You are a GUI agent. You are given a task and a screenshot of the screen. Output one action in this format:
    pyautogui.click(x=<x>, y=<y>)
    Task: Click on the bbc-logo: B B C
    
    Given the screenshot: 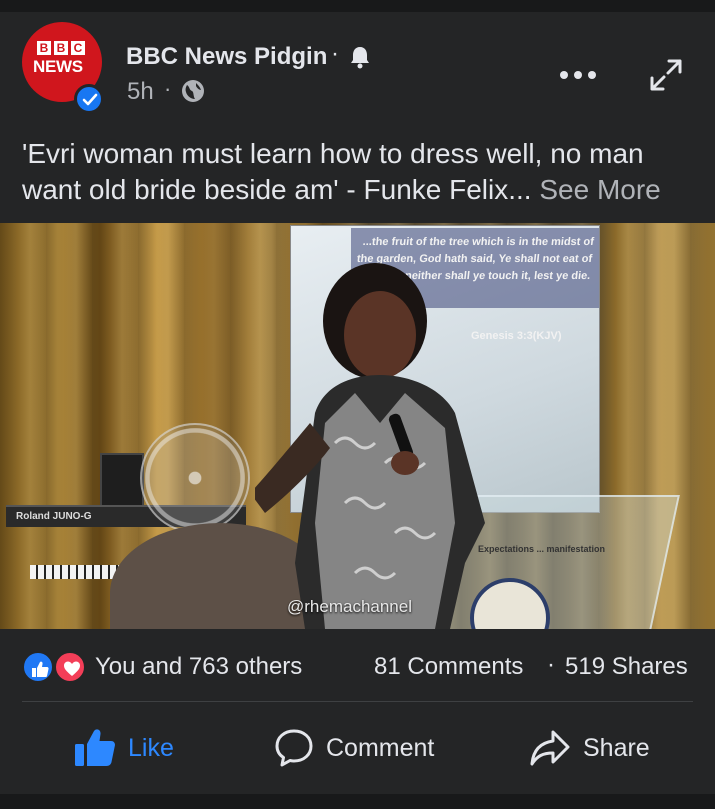 What is the action you would take?
    pyautogui.click(x=61, y=48)
    